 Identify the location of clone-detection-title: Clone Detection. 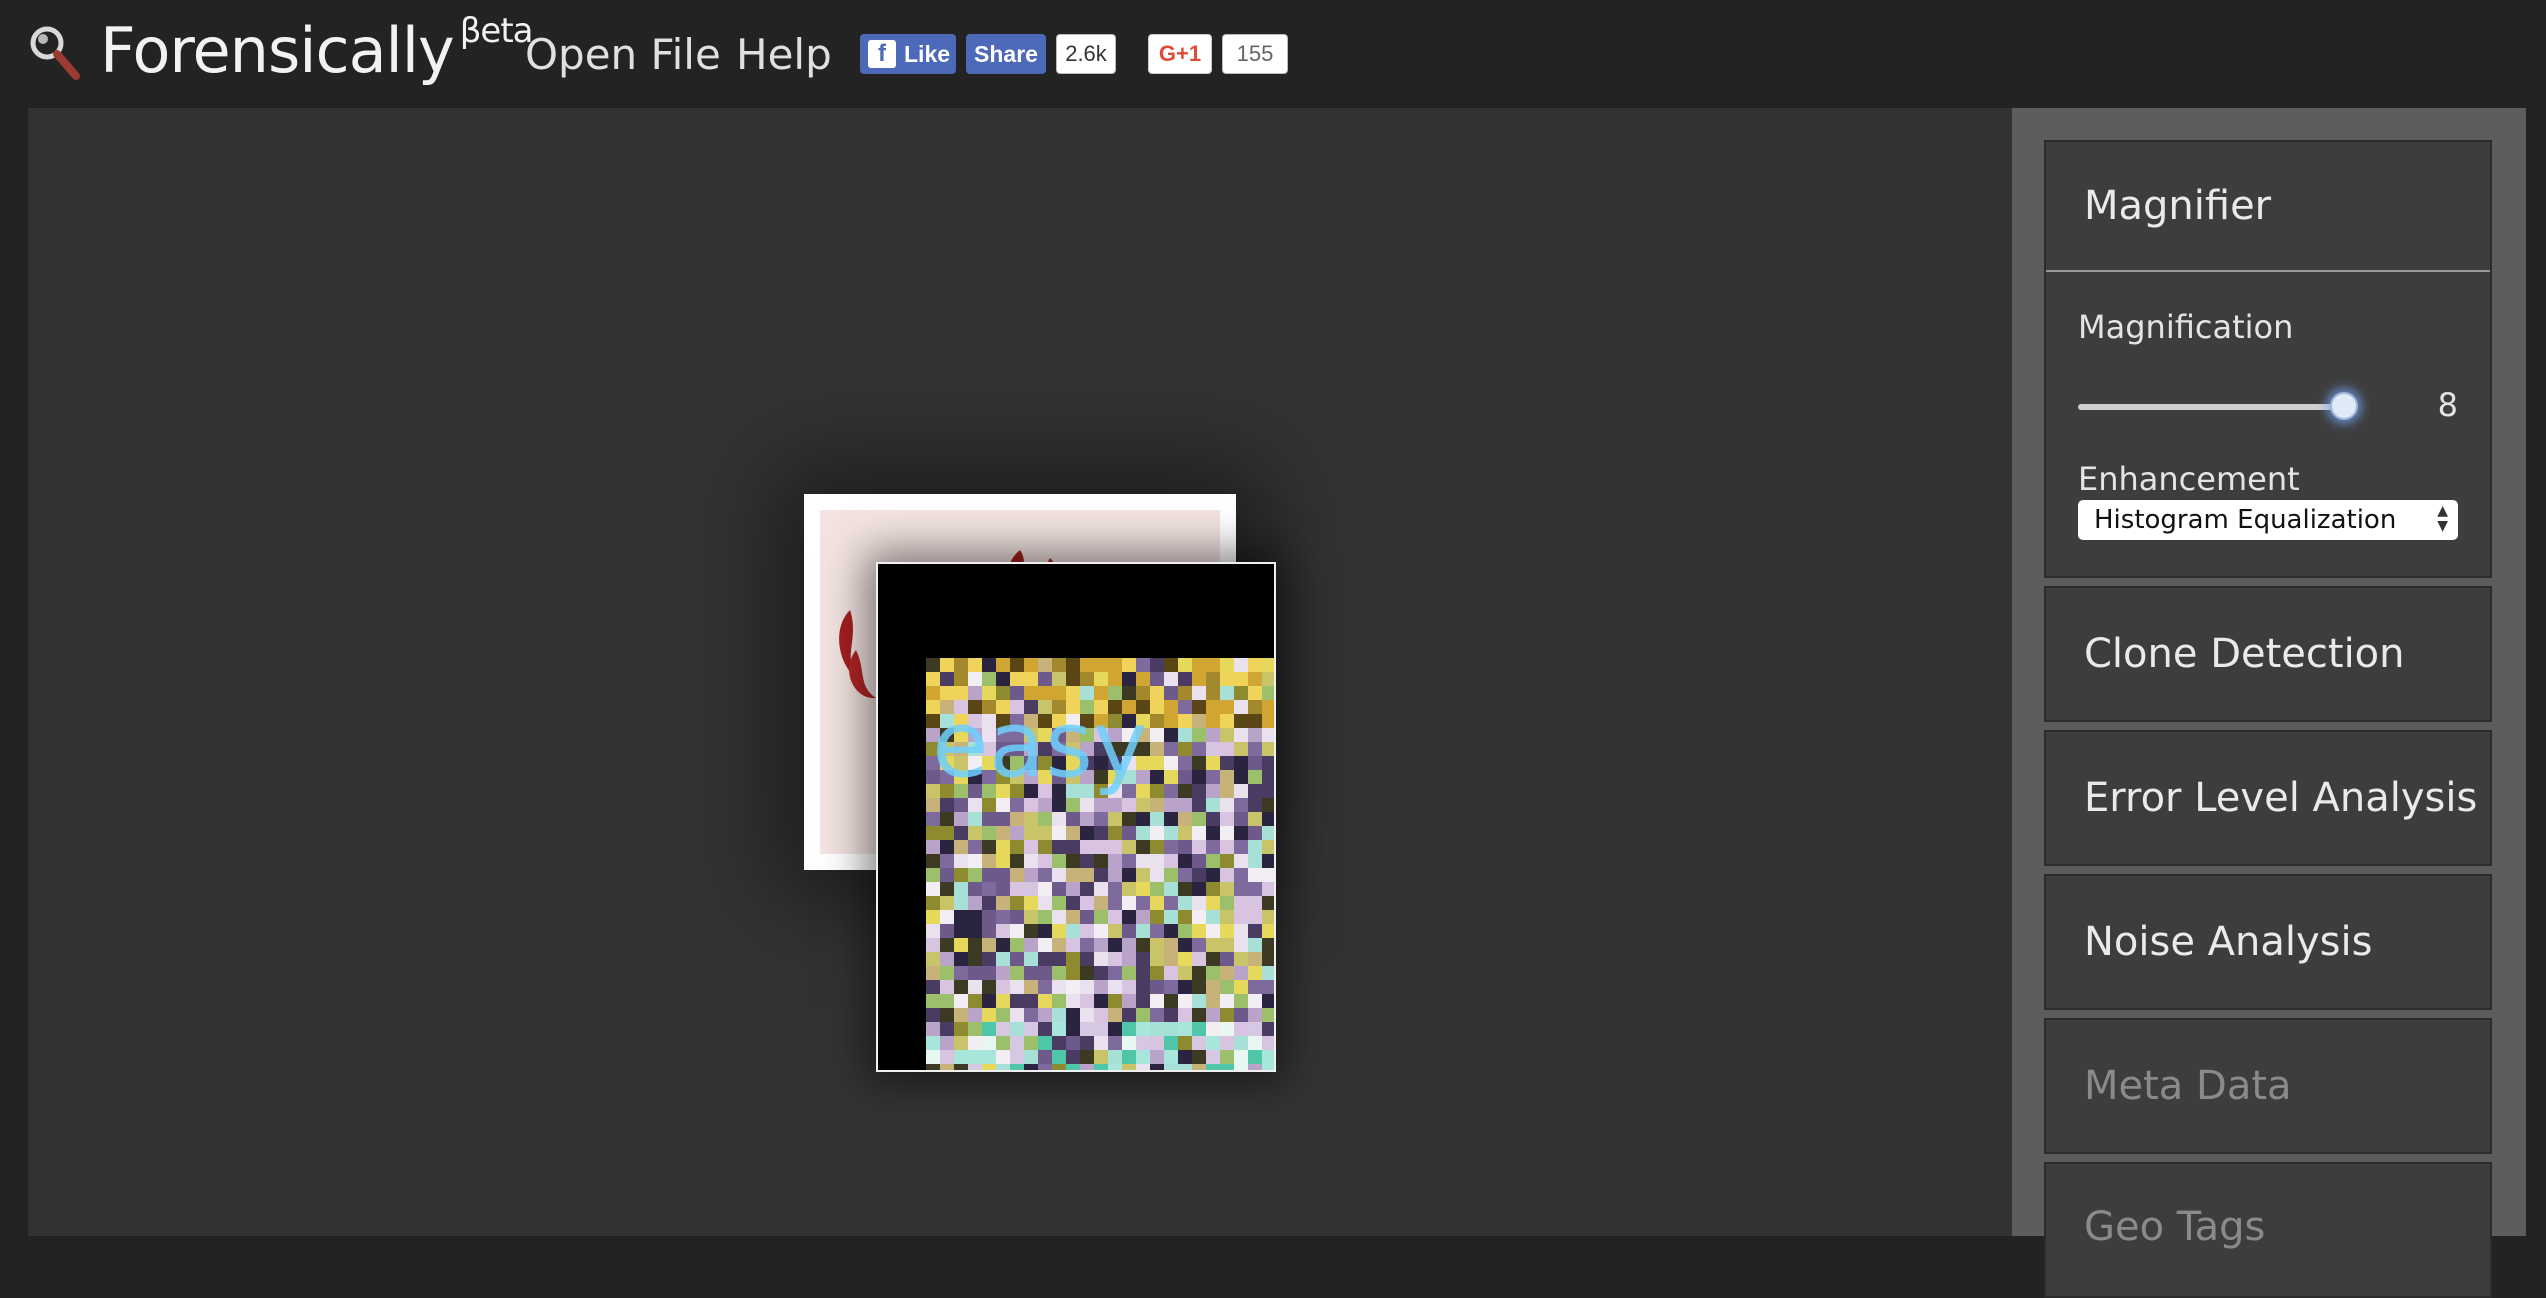
(2268, 654).